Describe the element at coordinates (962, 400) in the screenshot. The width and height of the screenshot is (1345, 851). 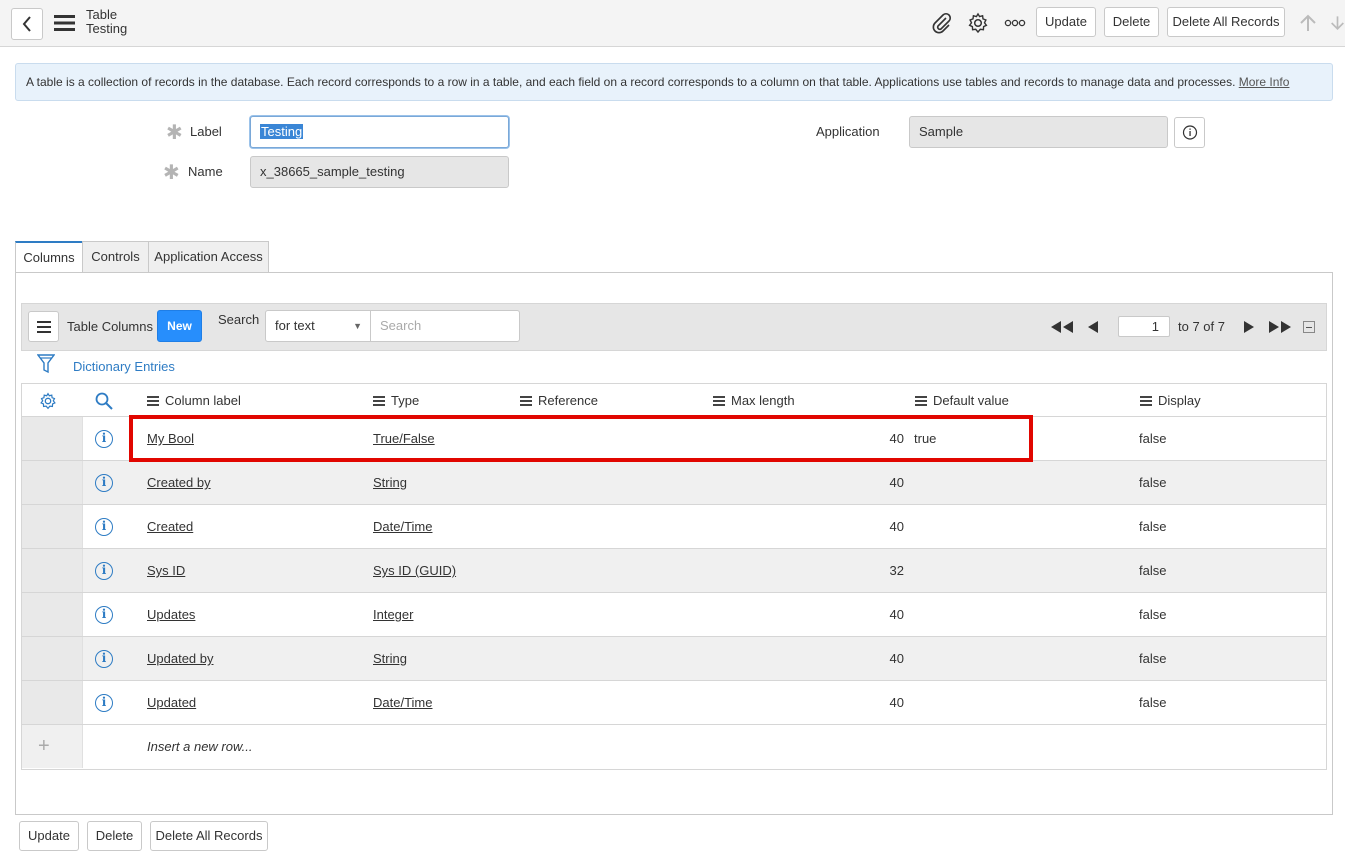
I see `column-header-default-value: Default value` at that location.